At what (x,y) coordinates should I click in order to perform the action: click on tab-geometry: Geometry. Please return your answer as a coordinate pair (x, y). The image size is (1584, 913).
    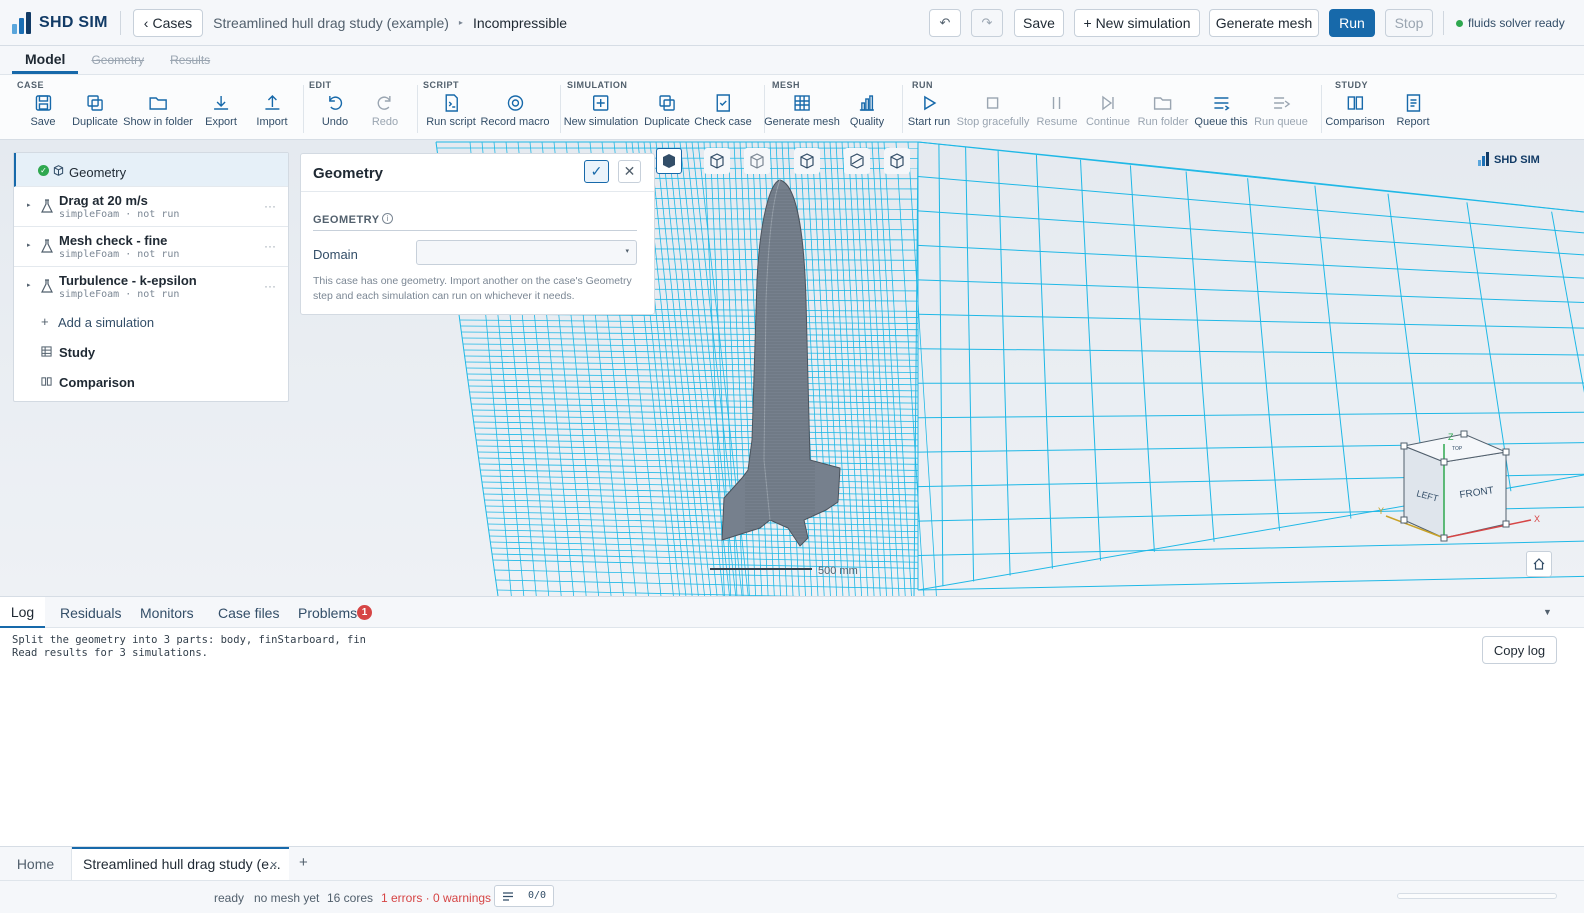
    Looking at the image, I should click on (117, 60).